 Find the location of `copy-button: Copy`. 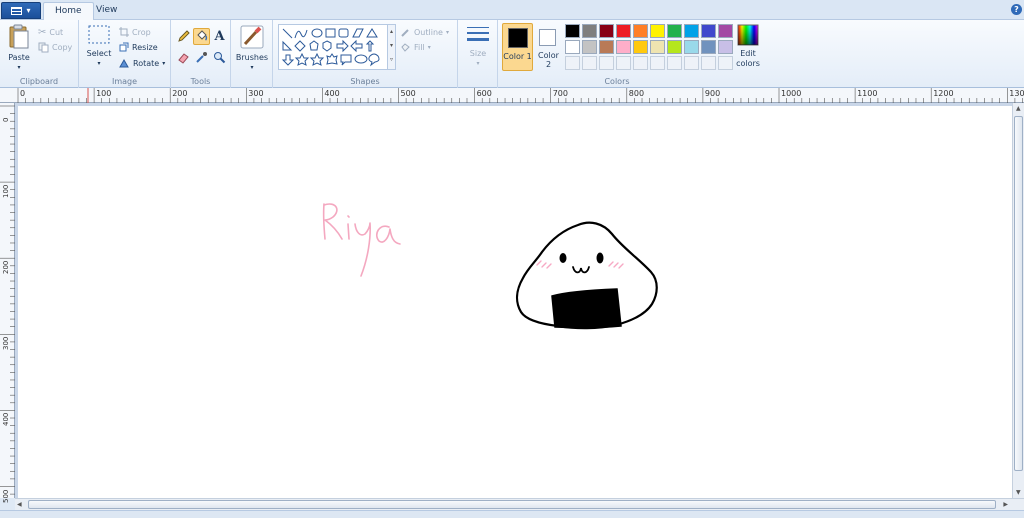

copy-button: Copy is located at coordinates (55, 47).